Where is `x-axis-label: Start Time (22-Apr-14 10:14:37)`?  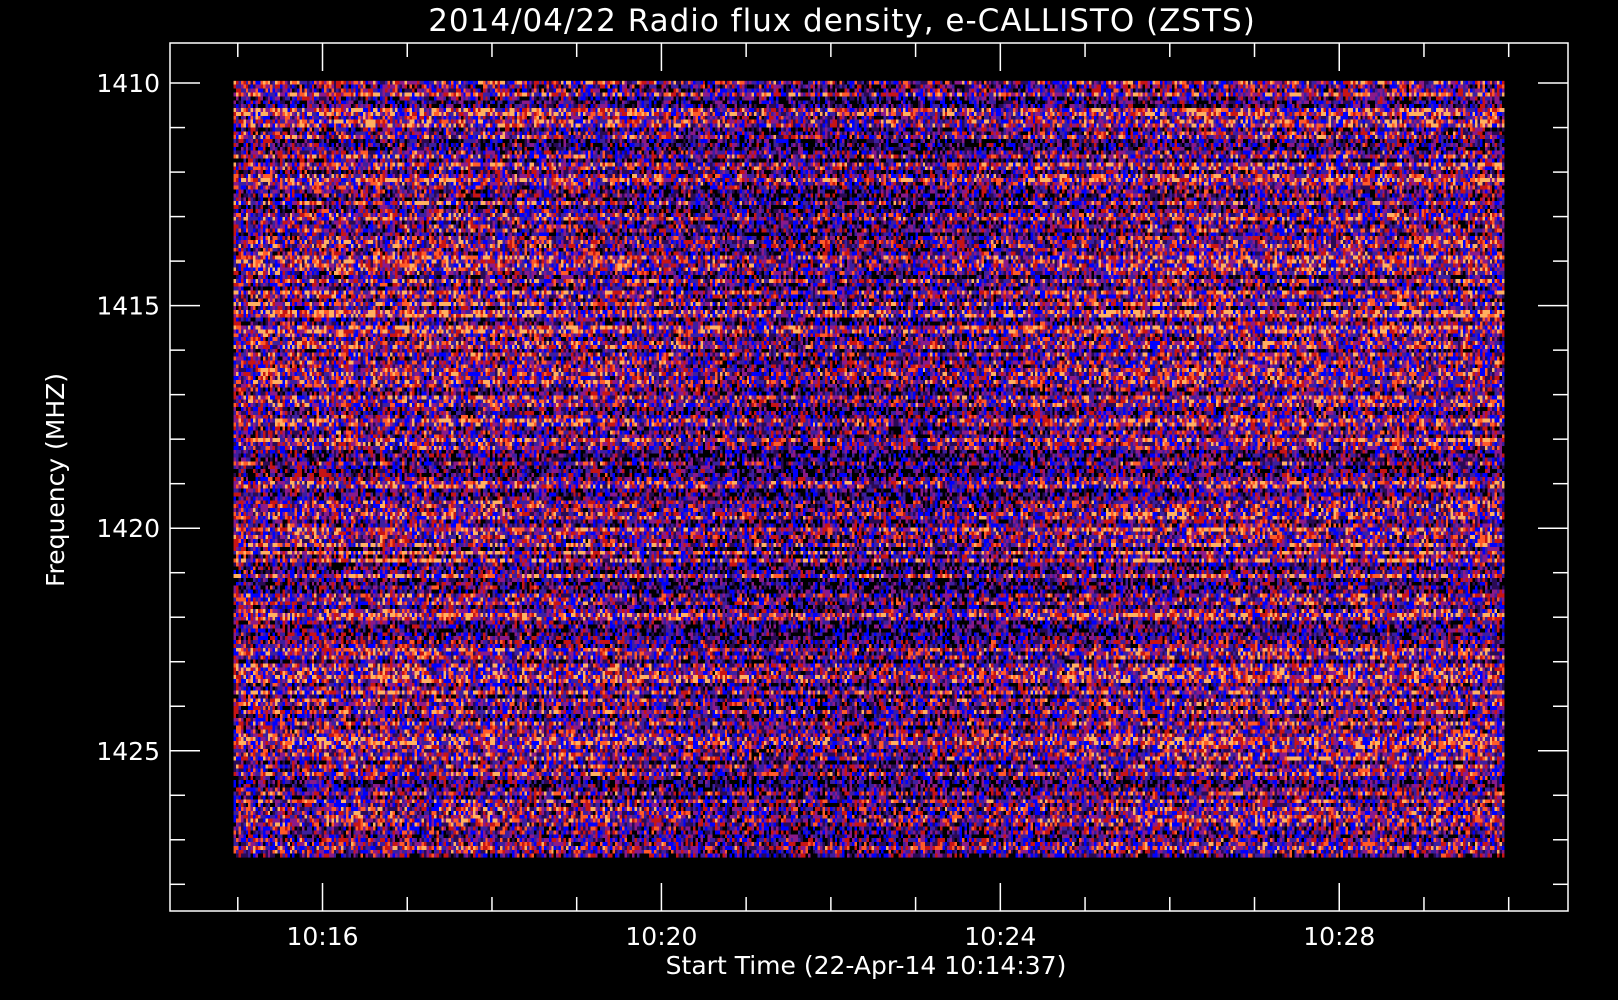 x-axis-label: Start Time (22-Apr-14 10:14:37) is located at coordinates (866, 965).